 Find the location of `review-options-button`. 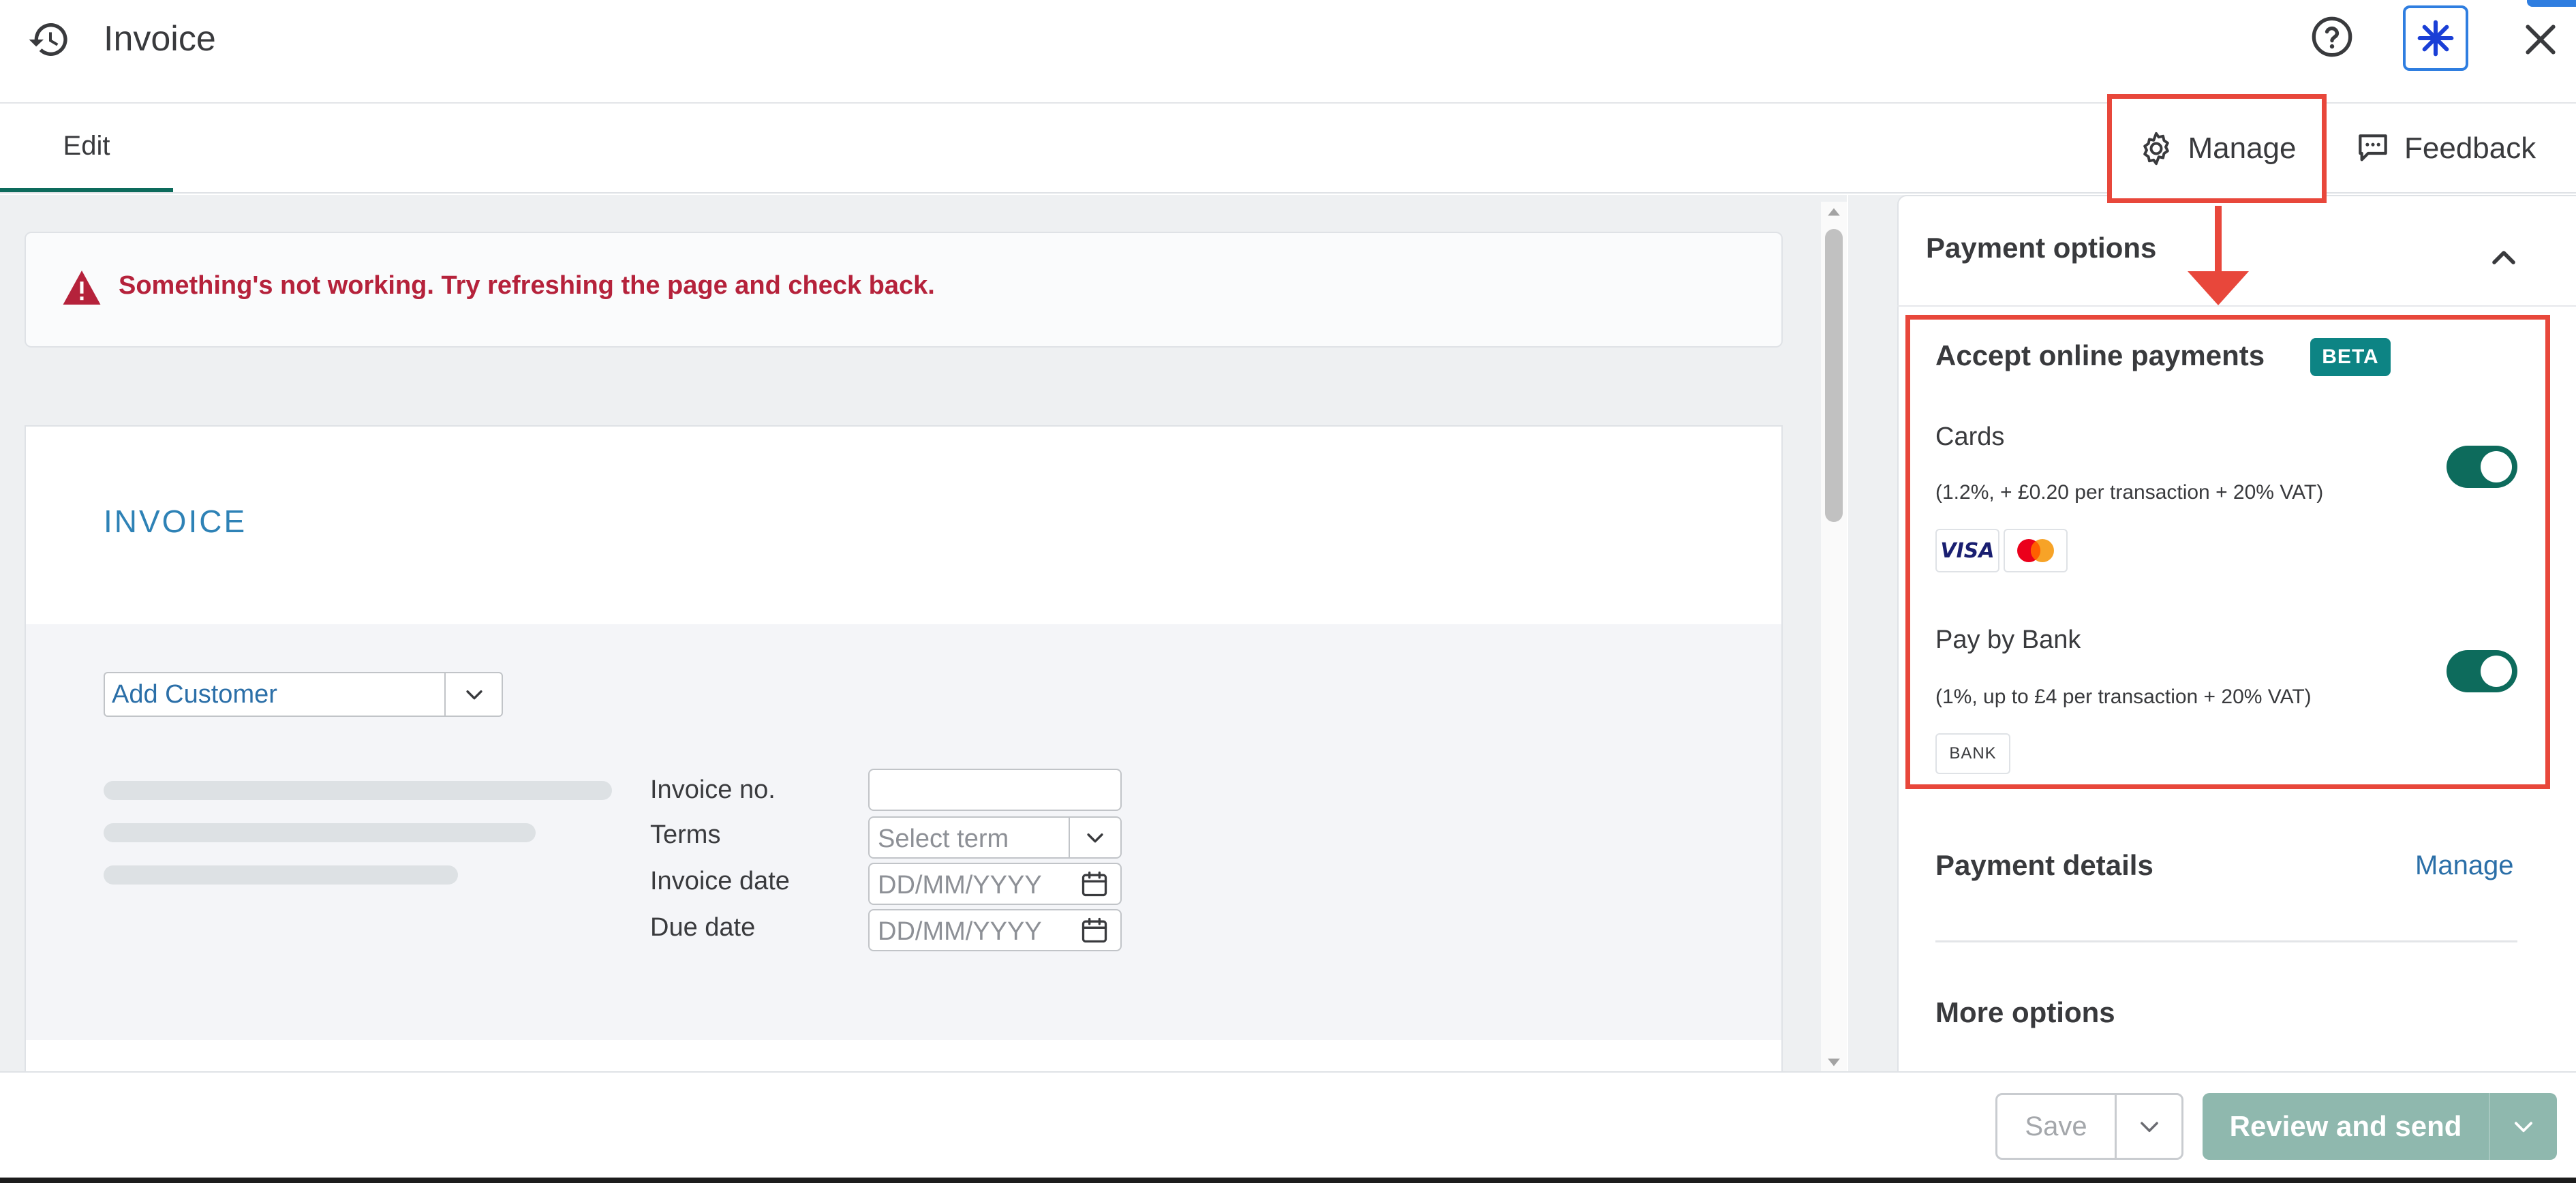

review-options-button is located at coordinates (2523, 1126).